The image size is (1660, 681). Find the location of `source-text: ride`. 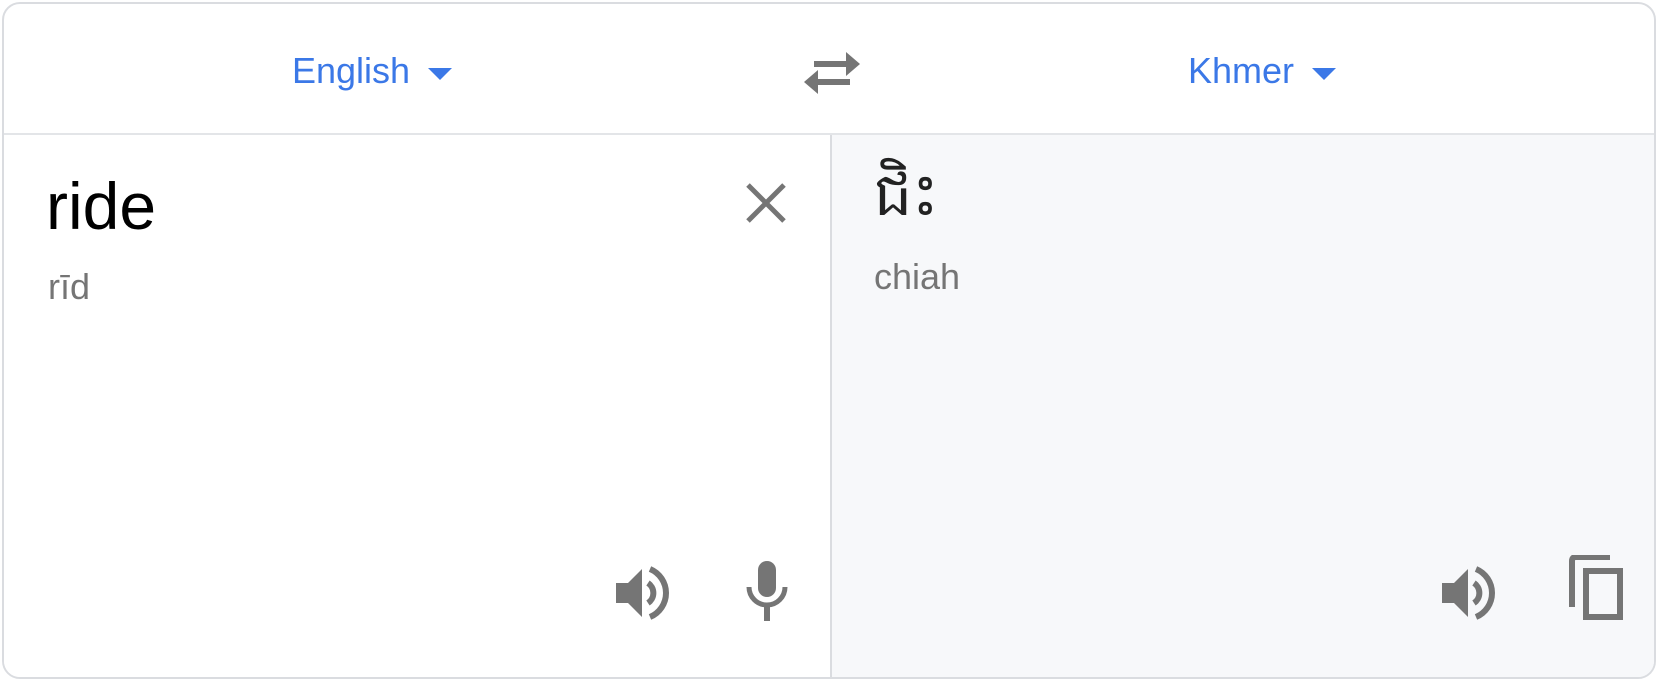

source-text: ride is located at coordinates (101, 206).